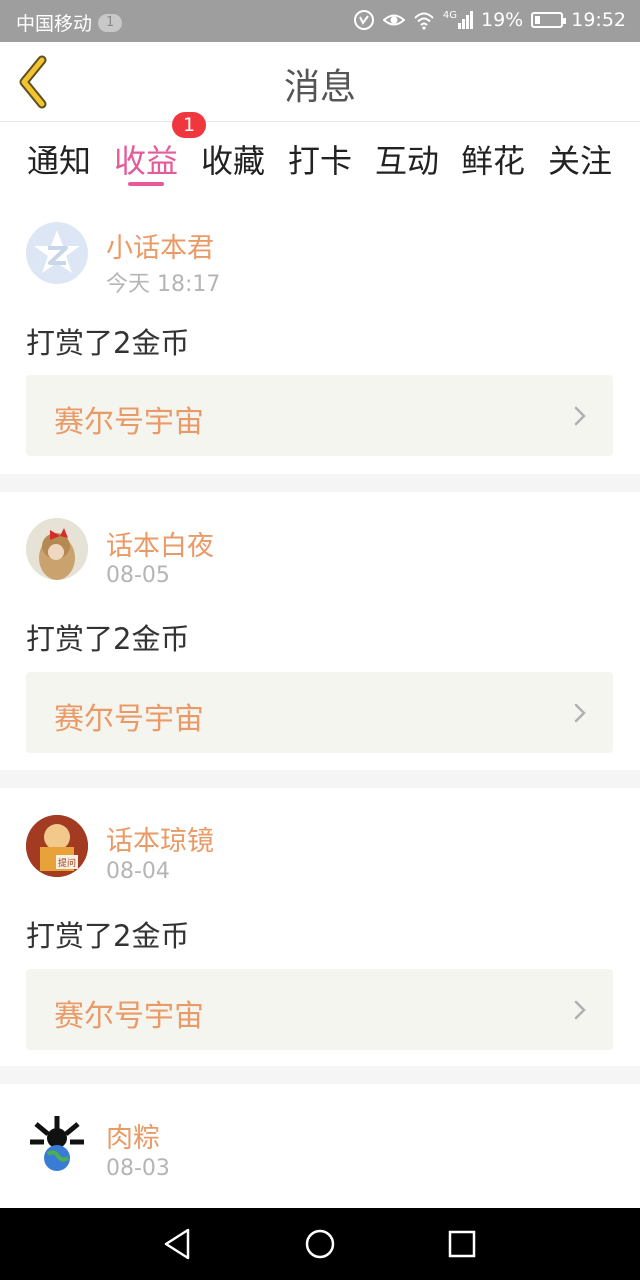 The height and width of the screenshot is (1280, 640). I want to click on tab-unread-badge: 1, so click(189, 125).